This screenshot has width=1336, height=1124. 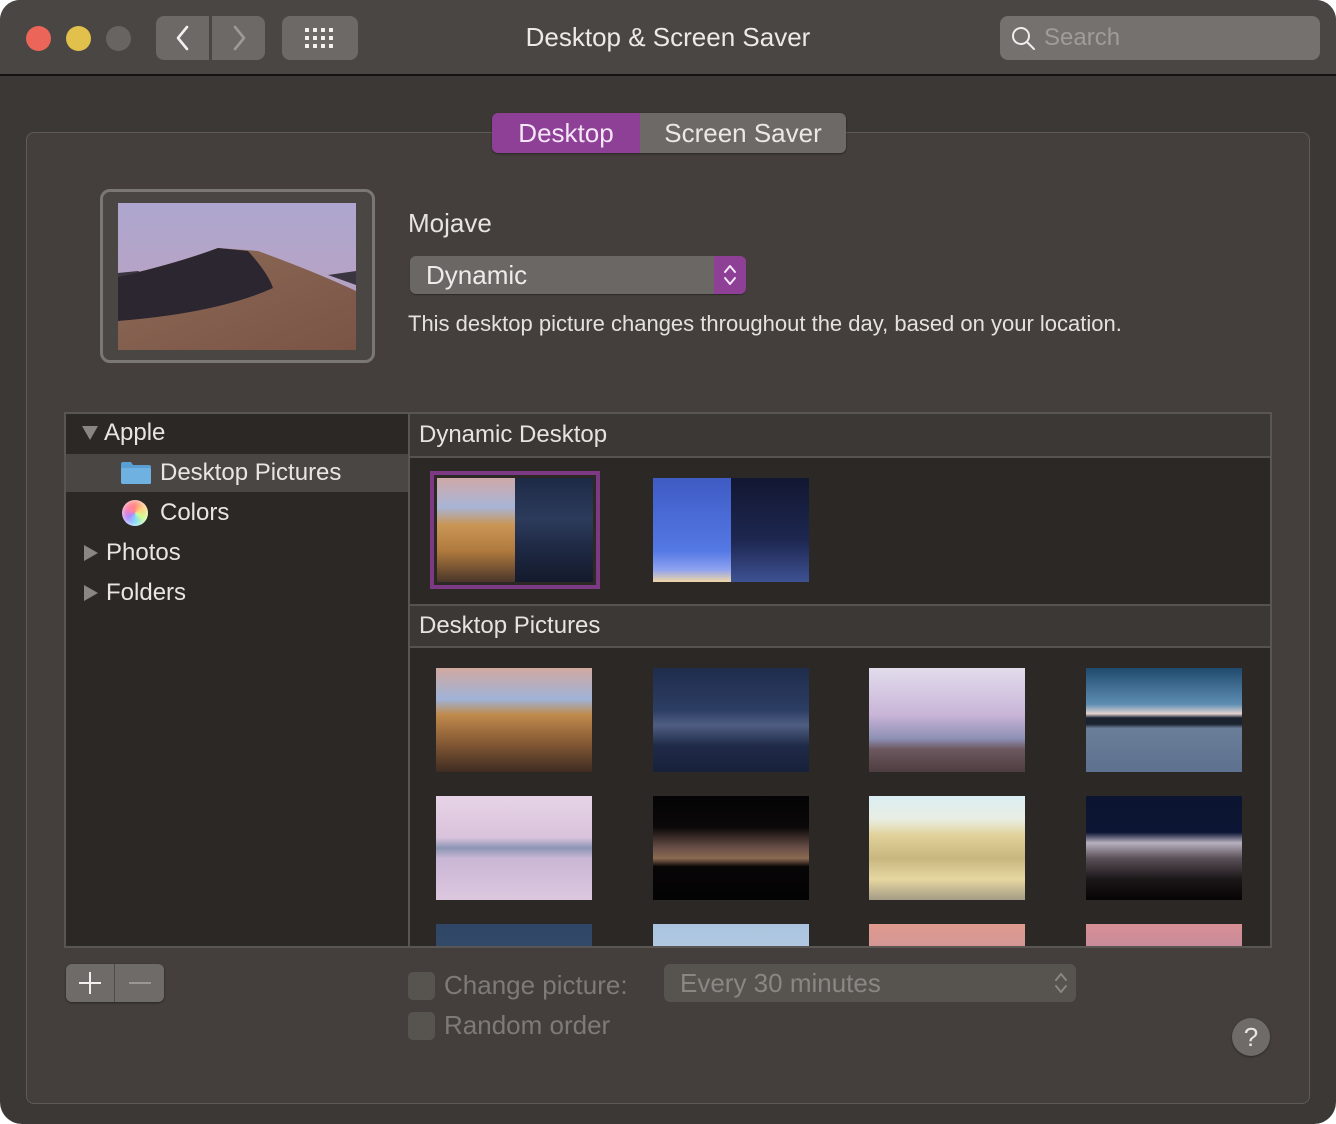 I want to click on random-order-option: Random order, so click(x=509, y=1025).